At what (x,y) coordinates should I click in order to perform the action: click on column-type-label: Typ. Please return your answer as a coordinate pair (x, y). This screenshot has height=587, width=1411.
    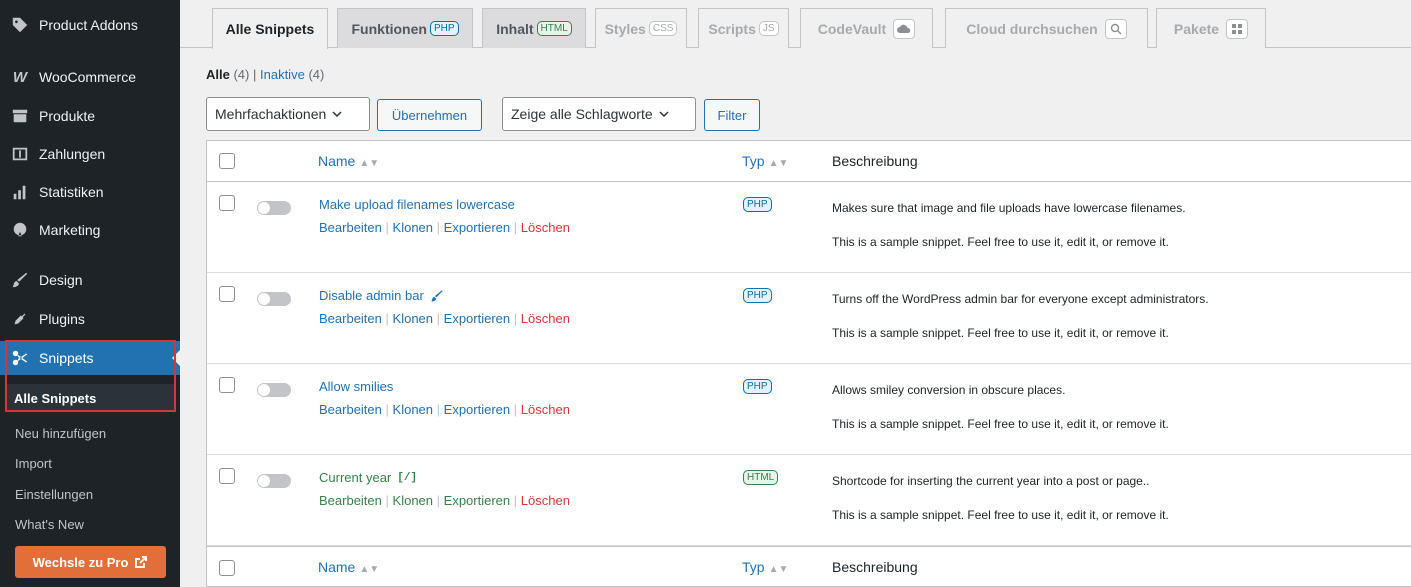
    Looking at the image, I should click on (753, 567).